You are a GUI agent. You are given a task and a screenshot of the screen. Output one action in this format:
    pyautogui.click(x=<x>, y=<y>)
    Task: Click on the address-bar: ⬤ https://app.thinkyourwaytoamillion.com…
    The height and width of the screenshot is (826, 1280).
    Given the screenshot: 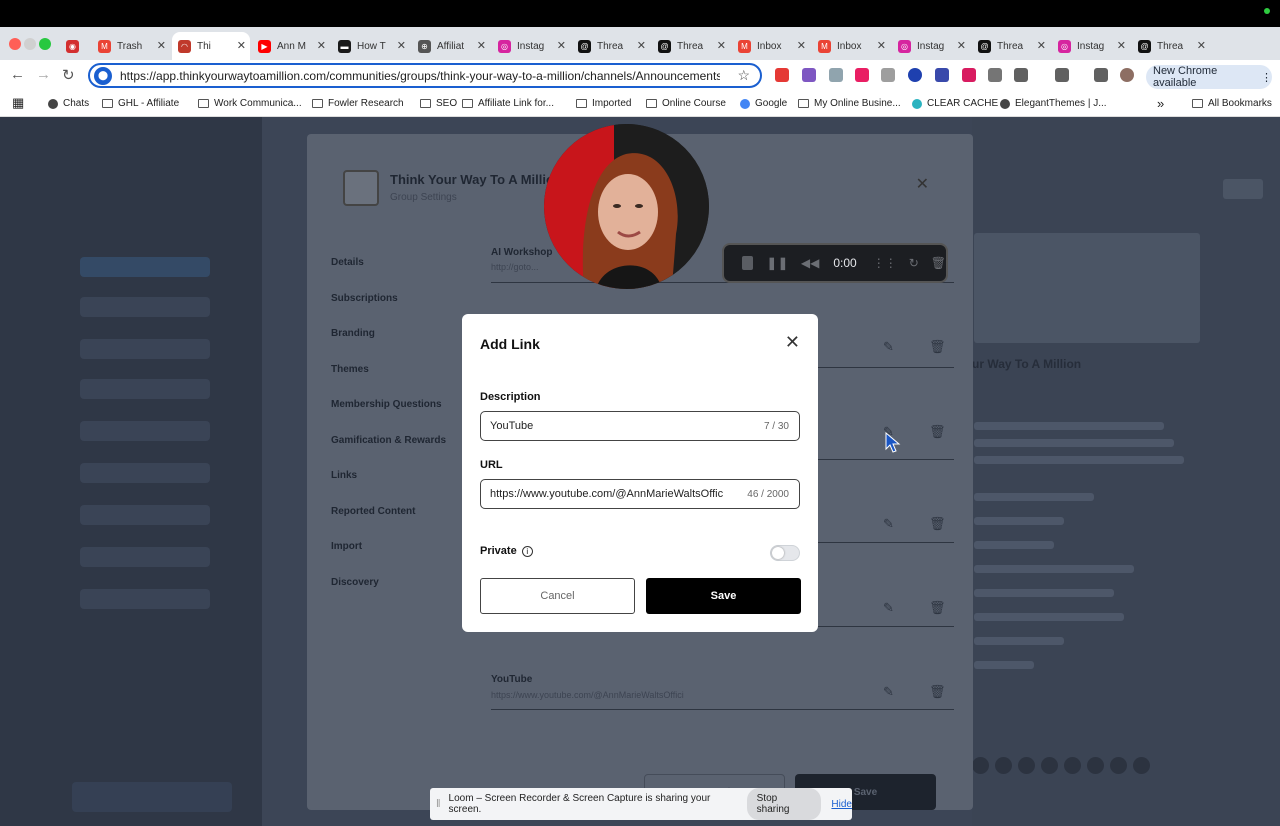 What is the action you would take?
    pyautogui.click(x=425, y=75)
    